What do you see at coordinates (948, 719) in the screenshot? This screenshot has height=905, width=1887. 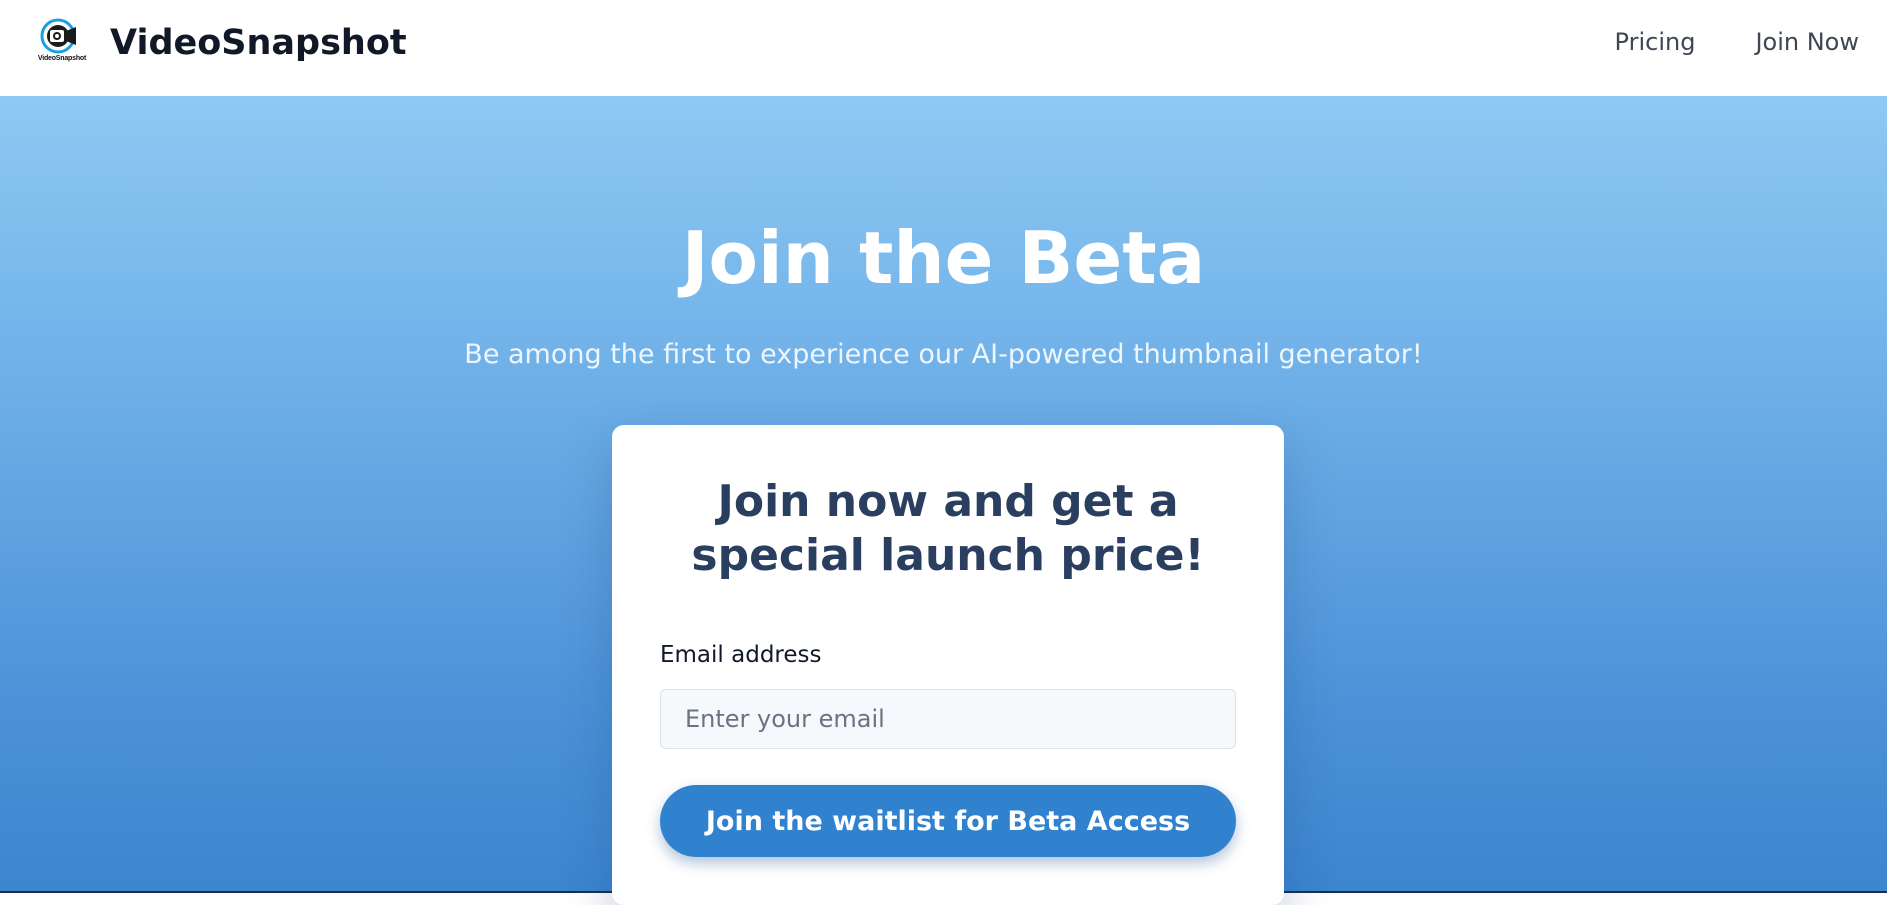 I see `email-input` at bounding box center [948, 719].